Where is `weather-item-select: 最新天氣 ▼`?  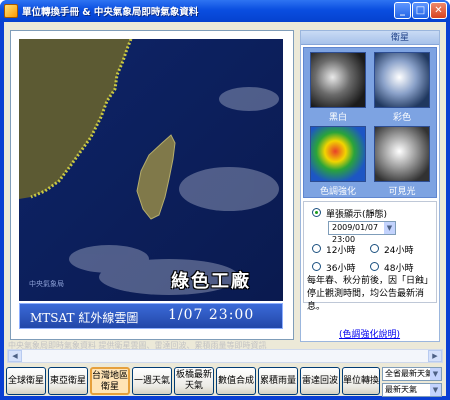
weather-item-select: 最新天氣 ▼ is located at coordinates (412, 390).